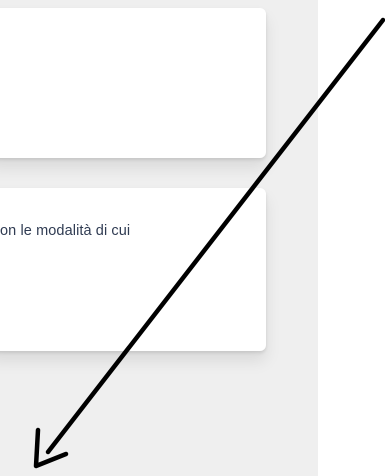 Image resolution: width=385 pixels, height=476 pixels. What do you see at coordinates (65, 231) in the screenshot?
I see `info-card-text: on le modalità di cui` at bounding box center [65, 231].